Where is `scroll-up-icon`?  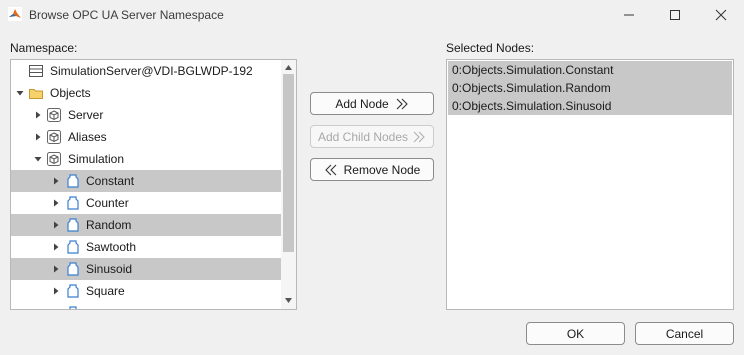 scroll-up-icon is located at coordinates (288, 67).